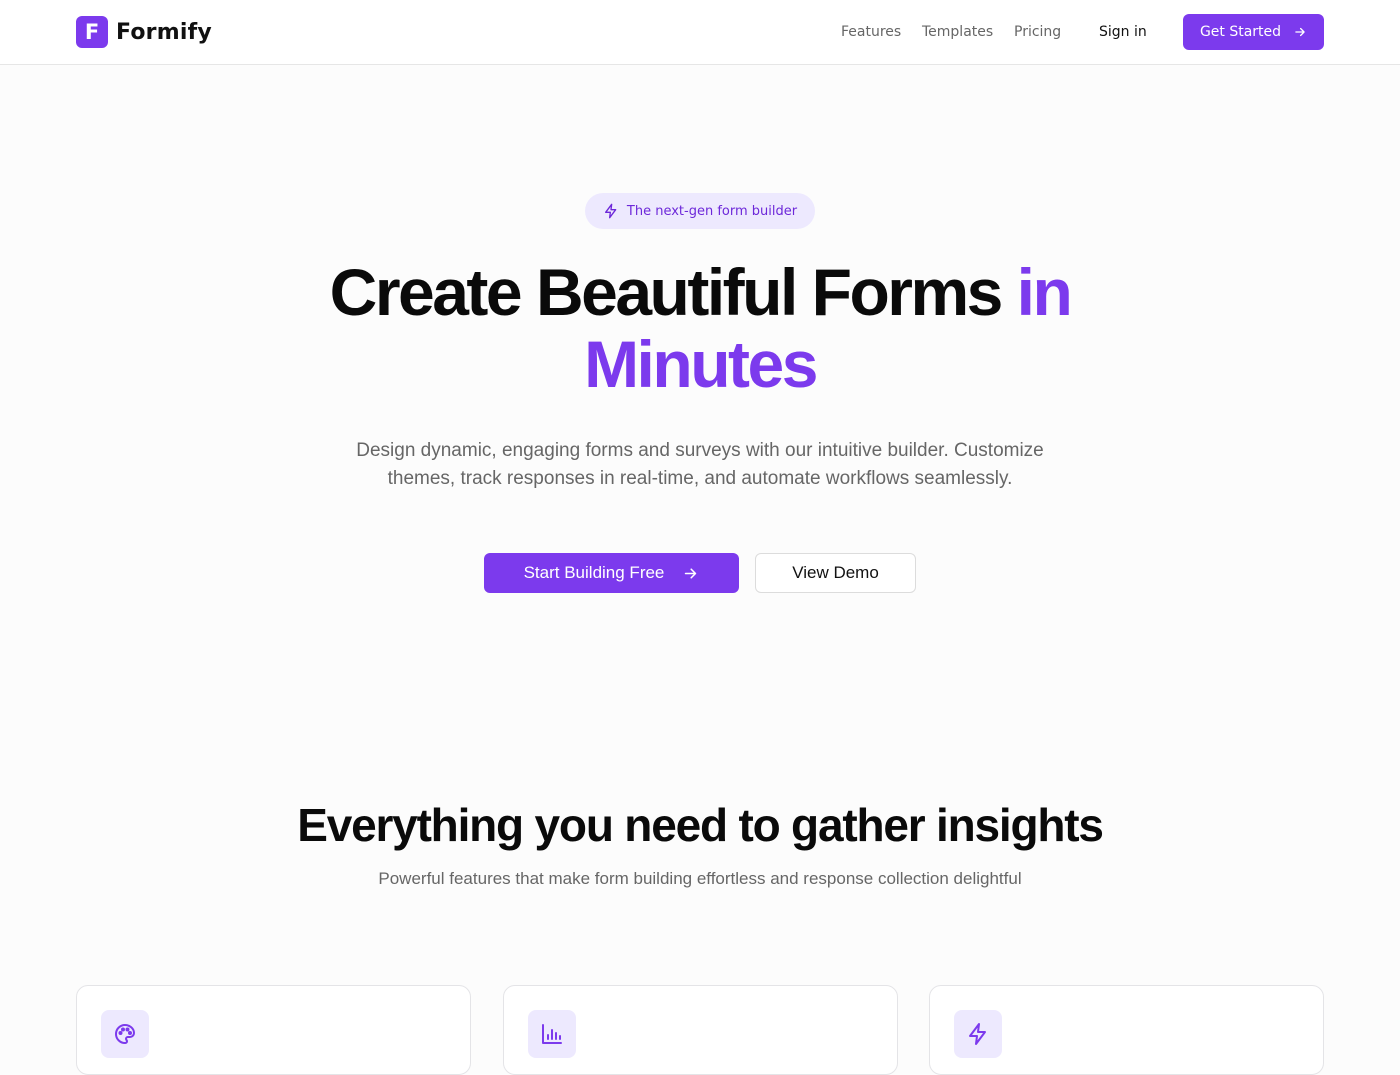 This screenshot has height=1075, width=1400. I want to click on features-title: Everything you need to gather insights, so click(700, 825).